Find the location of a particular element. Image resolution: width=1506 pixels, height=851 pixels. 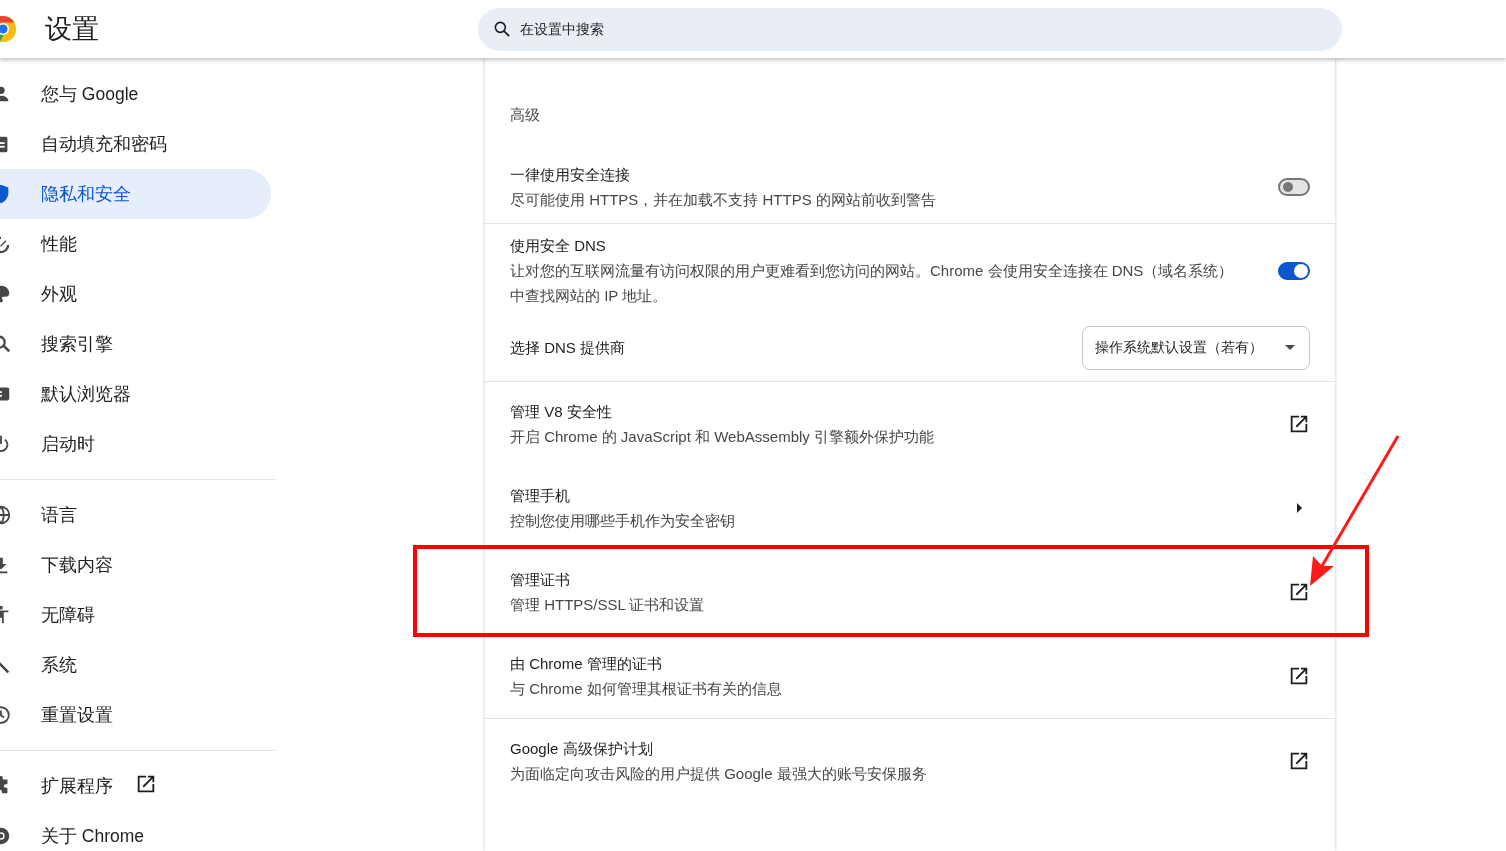

sidebar-item: 语言 is located at coordinates (135, 515).